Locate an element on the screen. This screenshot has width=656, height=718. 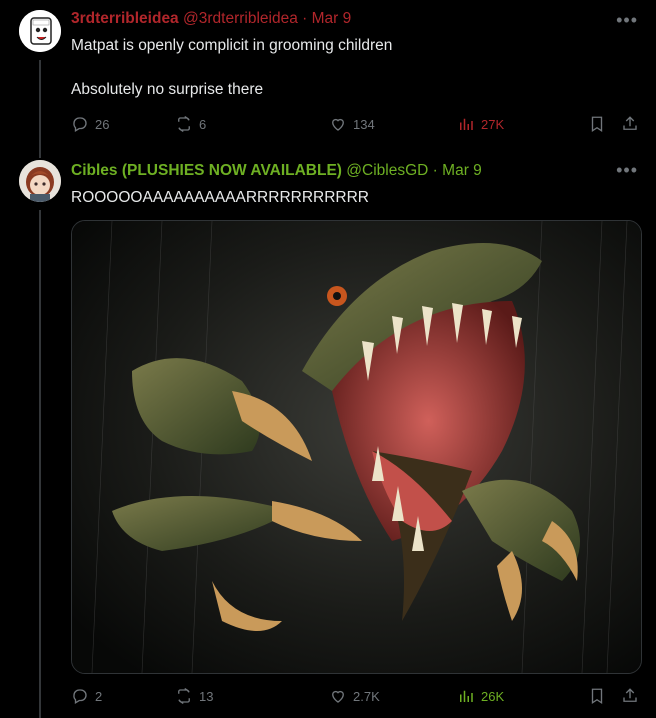
views-button: 26K is located at coordinates (480, 696).